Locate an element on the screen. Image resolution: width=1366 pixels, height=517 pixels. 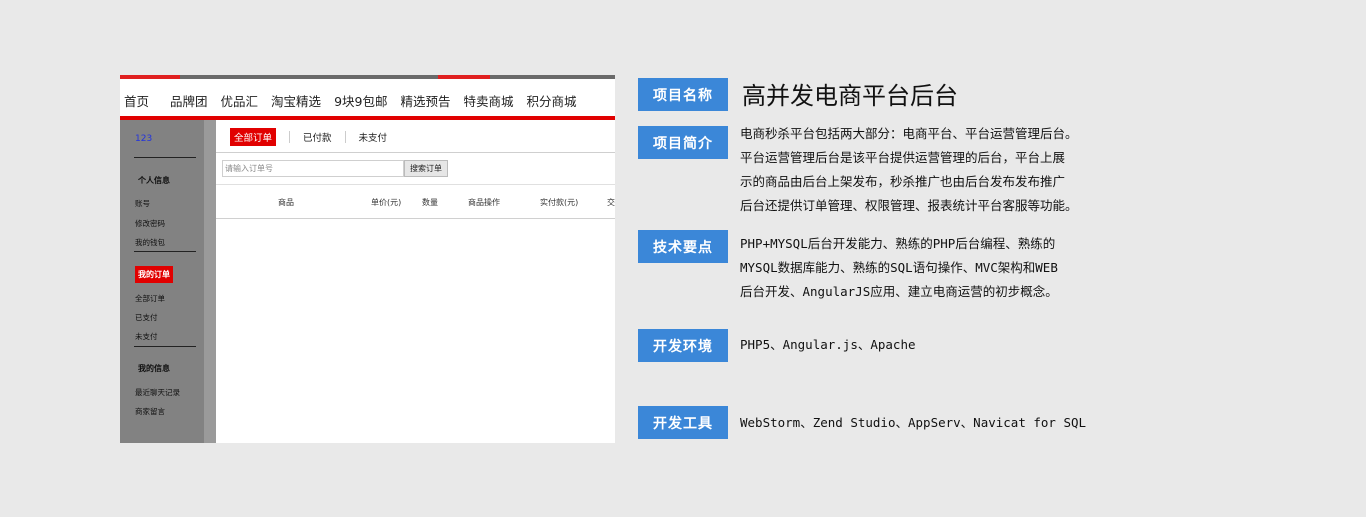
tech-points-label: 技术要点 is located at coordinates (683, 246).